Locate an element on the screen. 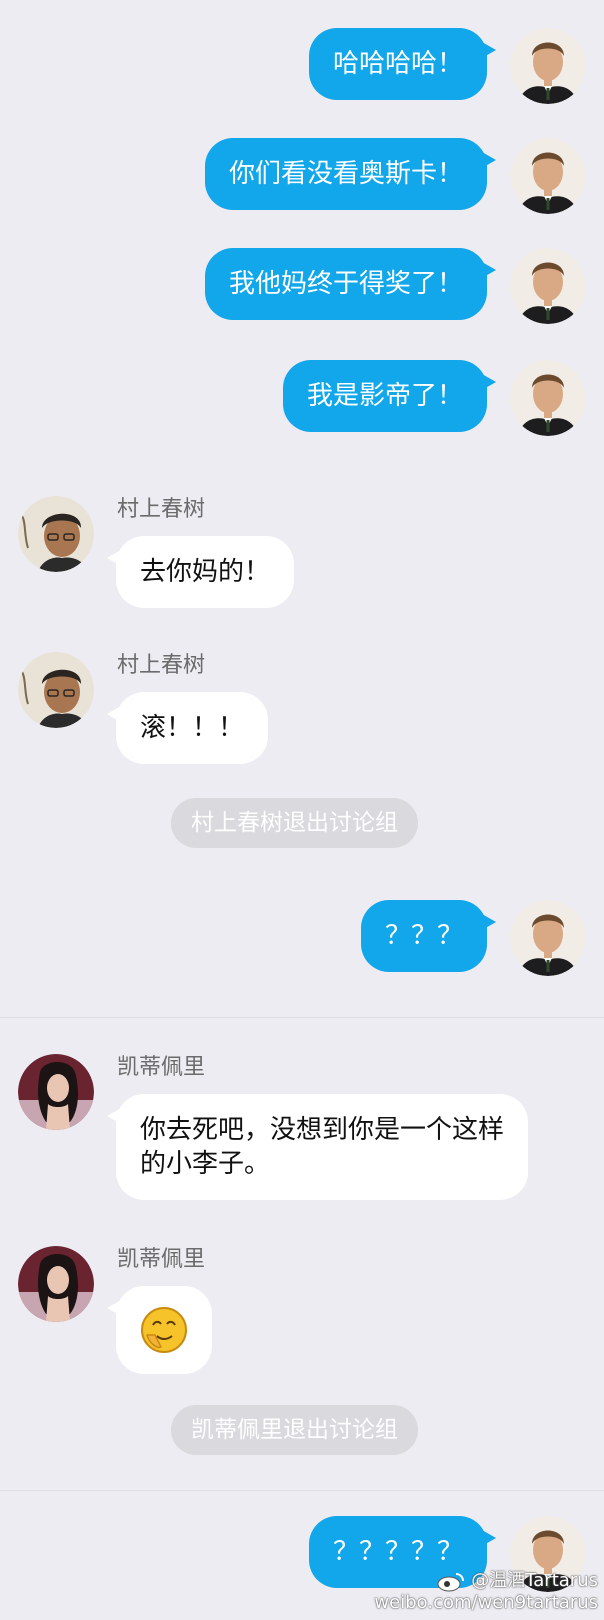 This screenshot has width=604, height=1620. message-row: 我是影帝了！ is located at coordinates (302, 398).